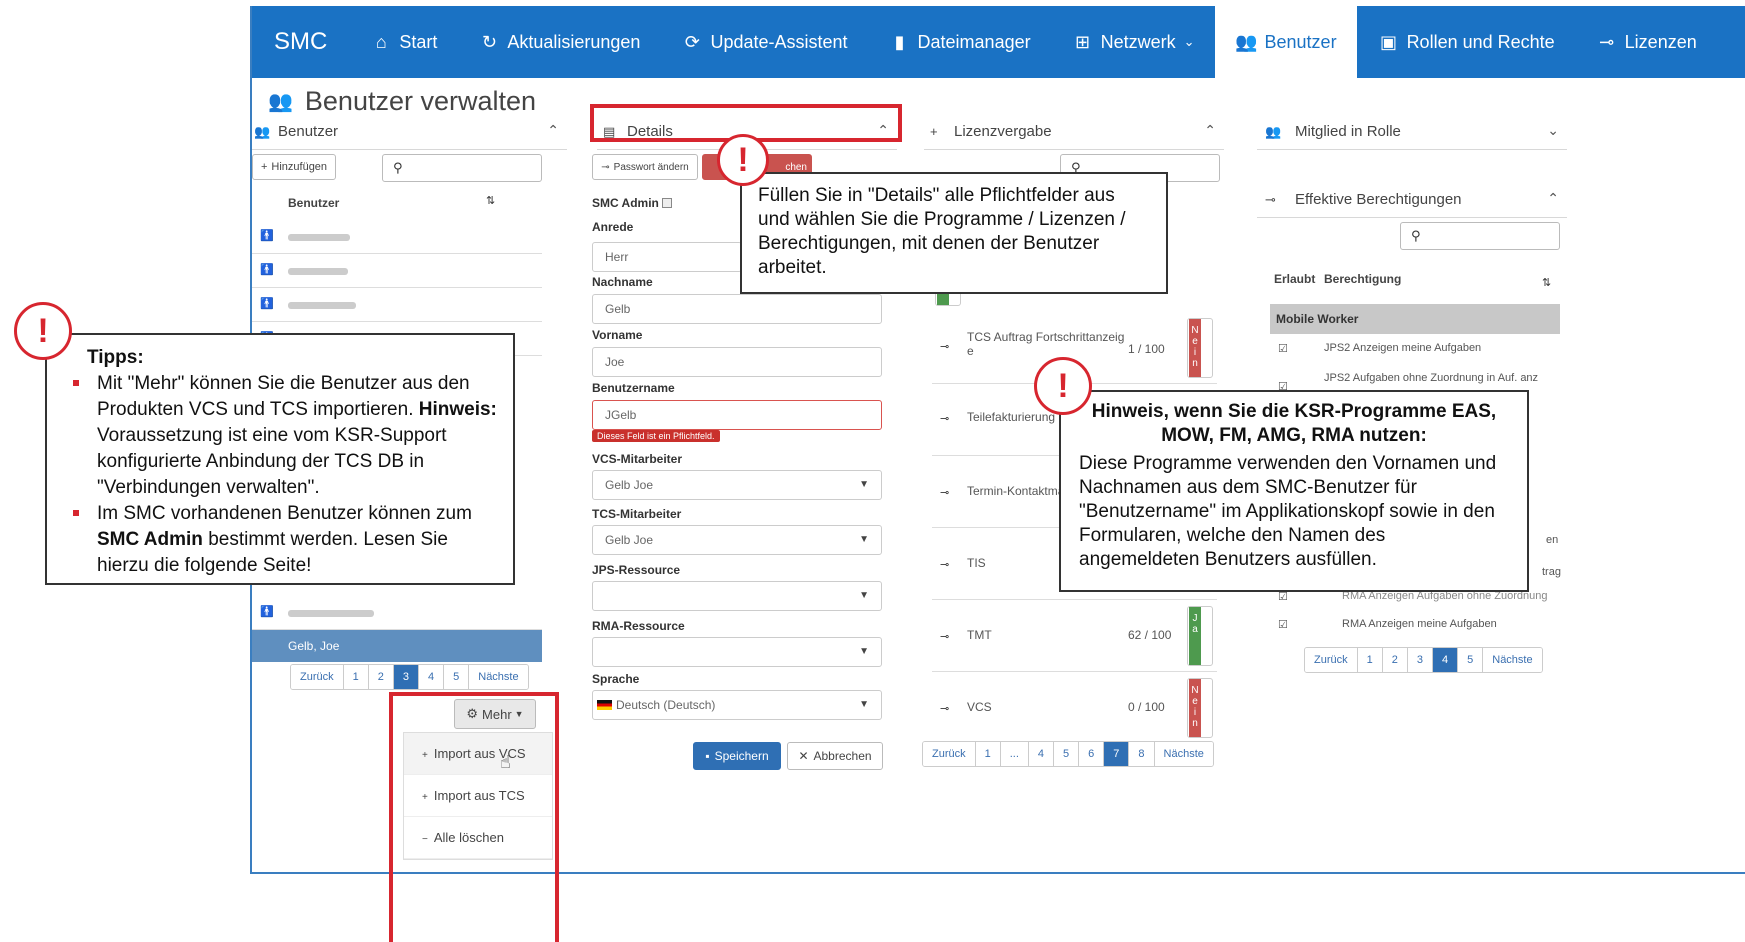 Image resolution: width=1745 pixels, height=942 pixels. Describe the element at coordinates (1420, 660) in the screenshot. I see `page-link: 3` at that location.